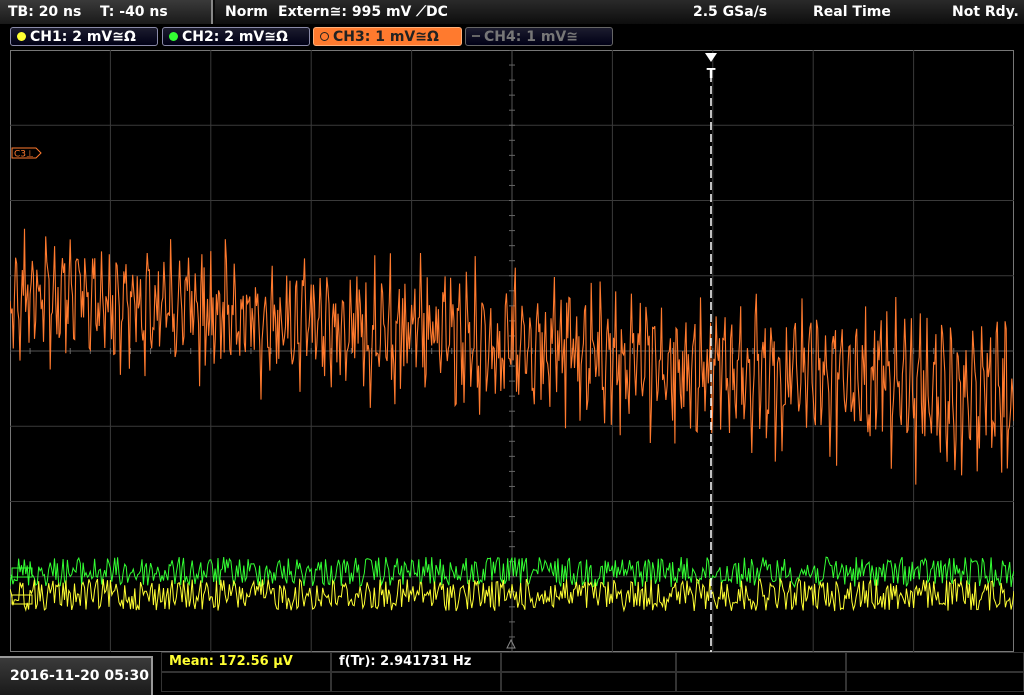  Describe the element at coordinates (405, 661) in the screenshot. I see `frequency-measurement: f(Tr): 2.941731 Hz` at that location.